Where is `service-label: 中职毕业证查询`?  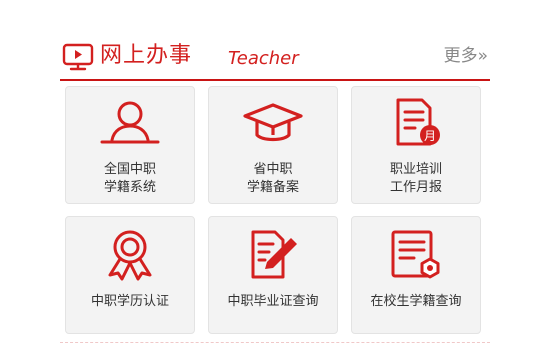
service-label: 中职毕业证查询 is located at coordinates (273, 301).